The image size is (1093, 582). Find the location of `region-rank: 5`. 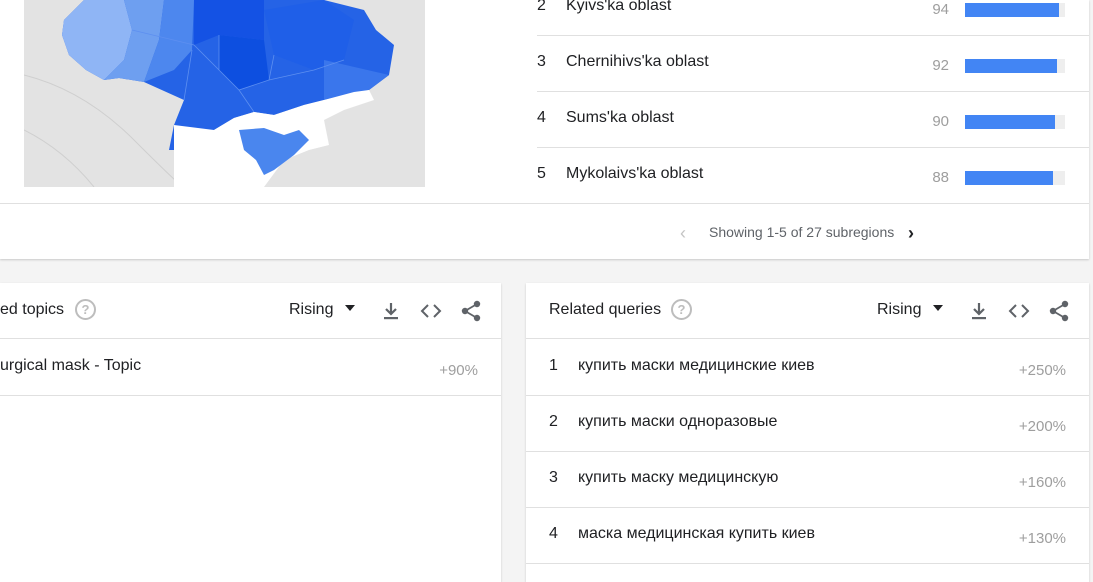

region-rank: 5 is located at coordinates (541, 173).